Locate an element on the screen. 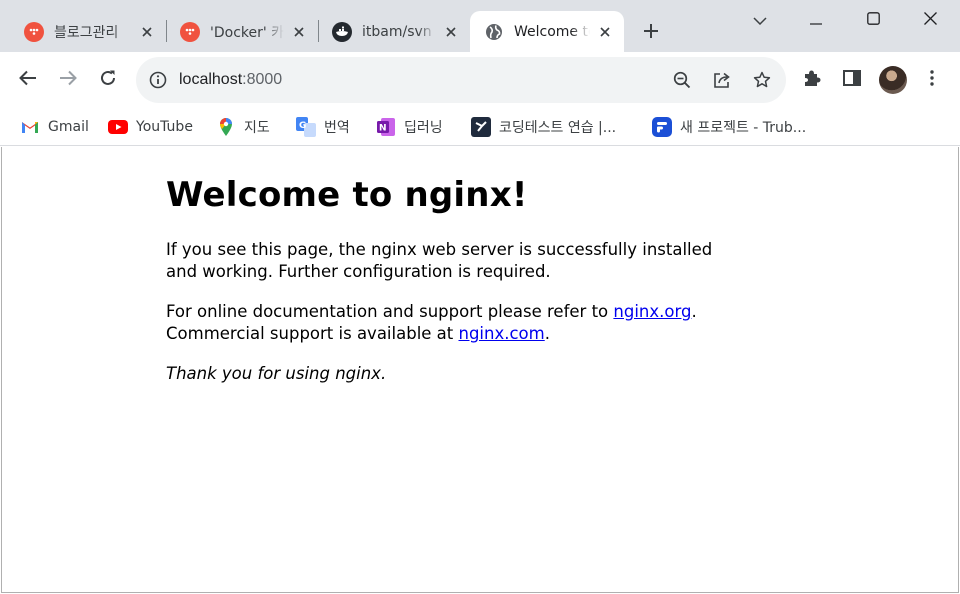 This screenshot has height=594, width=960. puzzle-icon is located at coordinates (812, 80).